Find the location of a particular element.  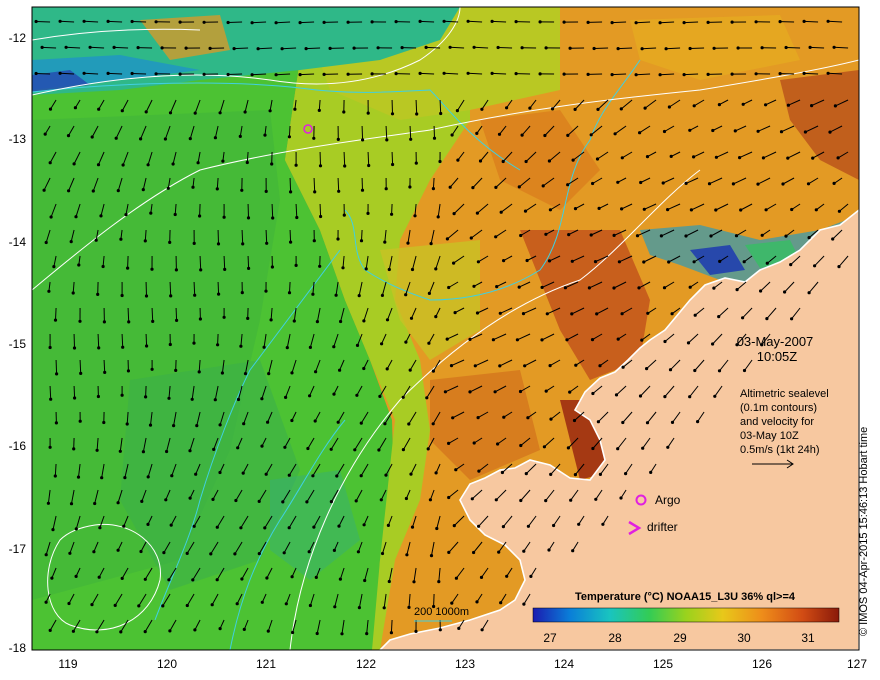

credit-text: © IMOS 04-Apr-2015 15:46:13 Hobart time is located at coordinates (864, 531).